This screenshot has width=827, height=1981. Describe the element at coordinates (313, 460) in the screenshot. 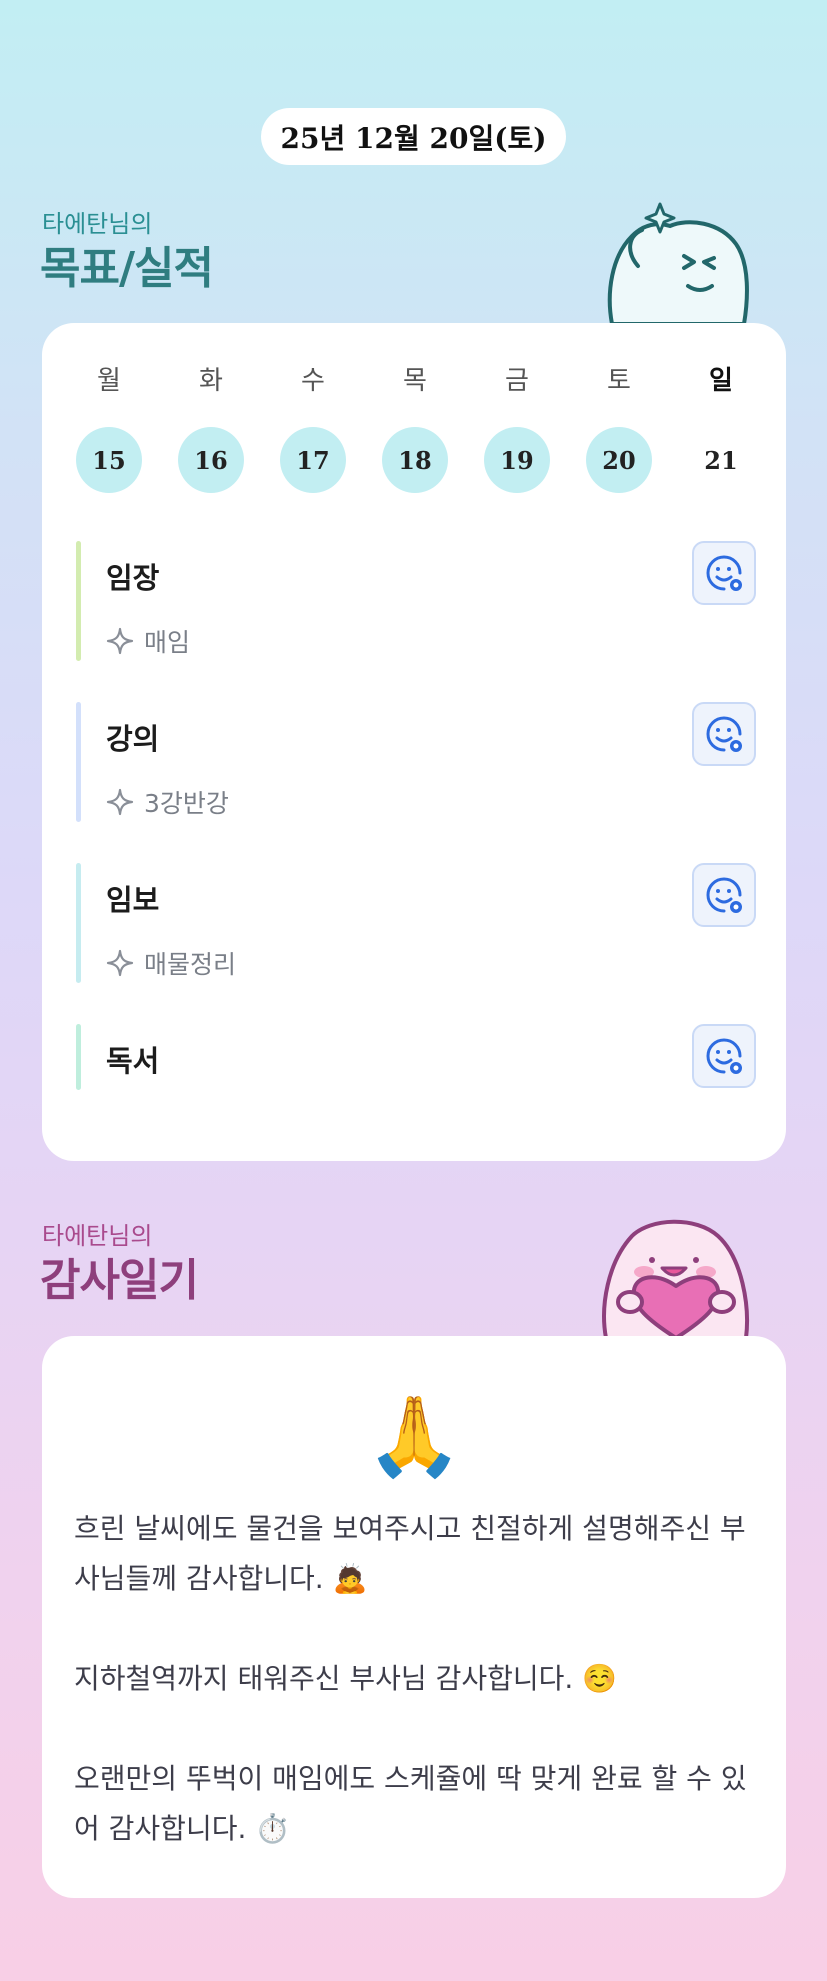

I see `day-number: 17` at that location.